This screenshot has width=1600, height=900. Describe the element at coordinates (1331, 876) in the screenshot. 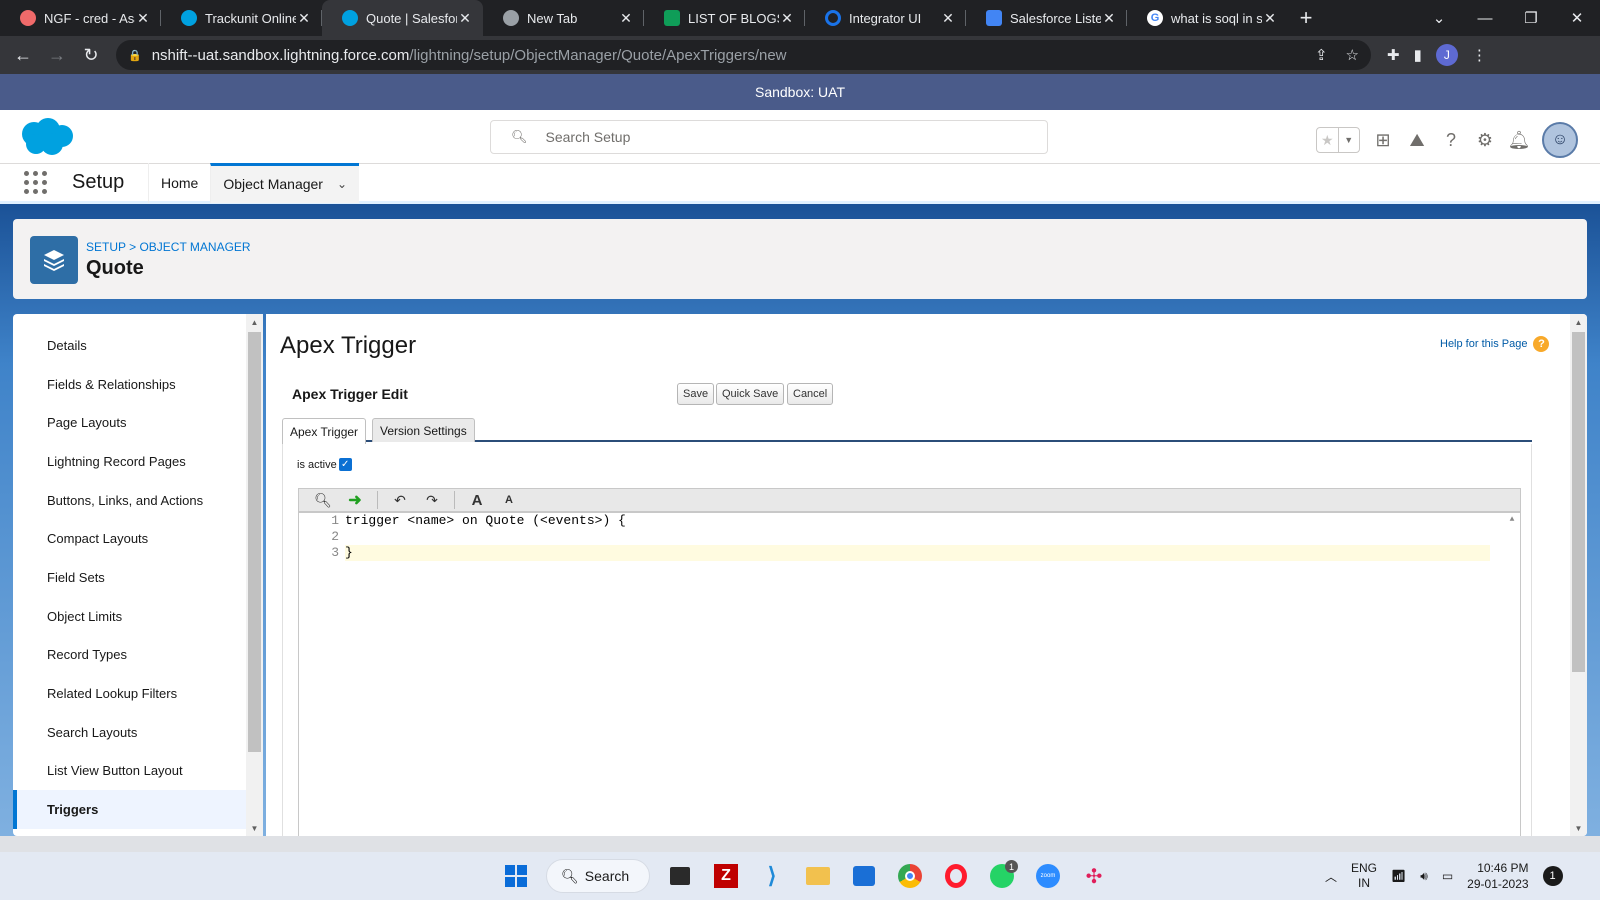

I see `show-hidden-icons-chevron-icon: ︿` at that location.